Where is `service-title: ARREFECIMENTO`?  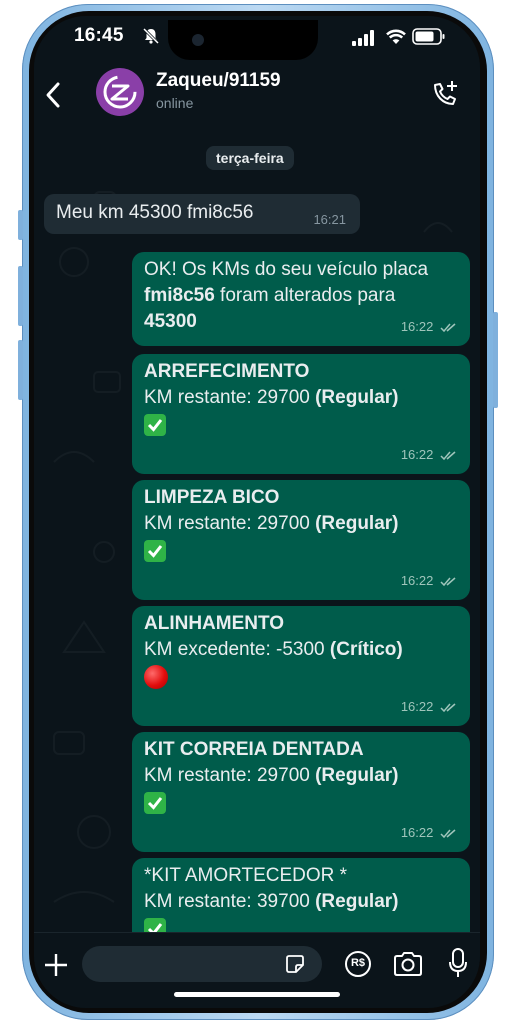 service-title: ARREFECIMENTO is located at coordinates (227, 371).